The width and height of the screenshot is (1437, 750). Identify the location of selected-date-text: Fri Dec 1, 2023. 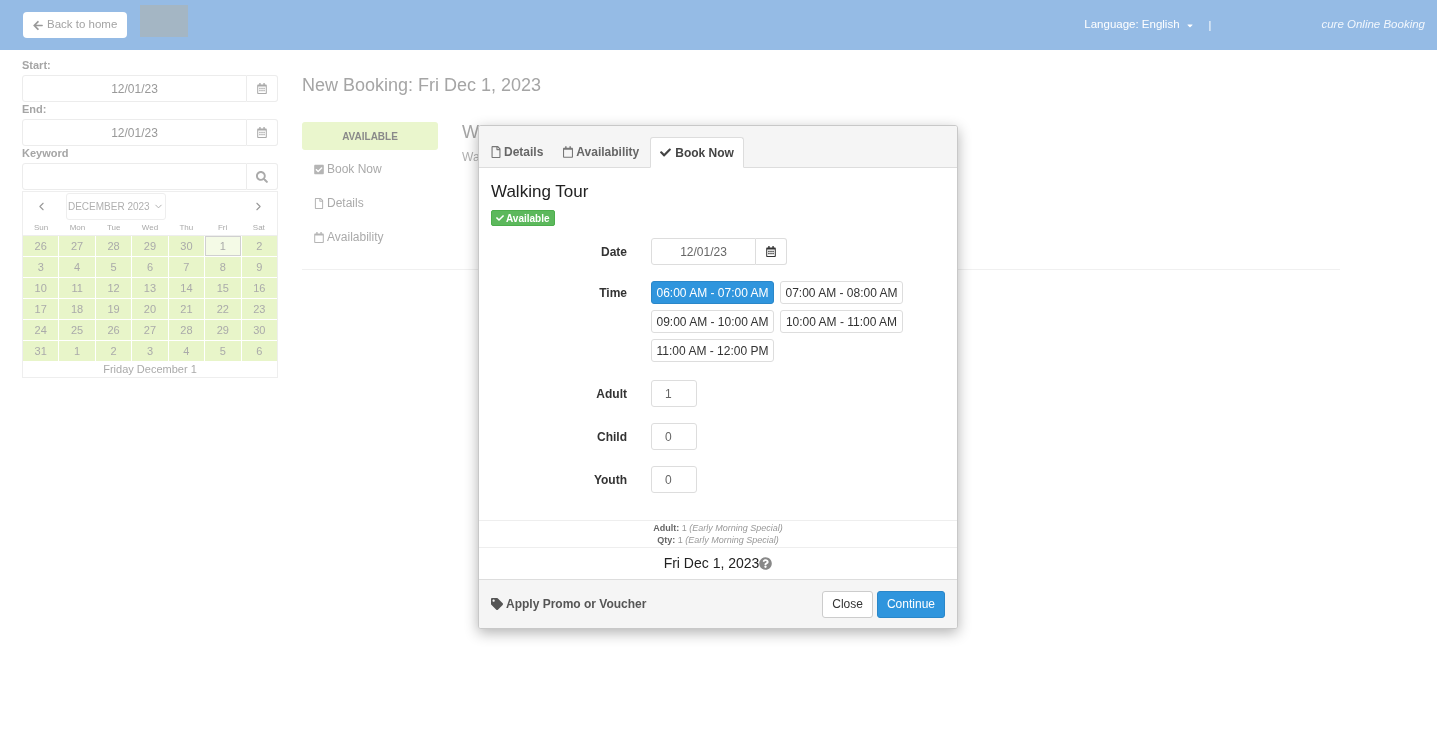
(711, 563).